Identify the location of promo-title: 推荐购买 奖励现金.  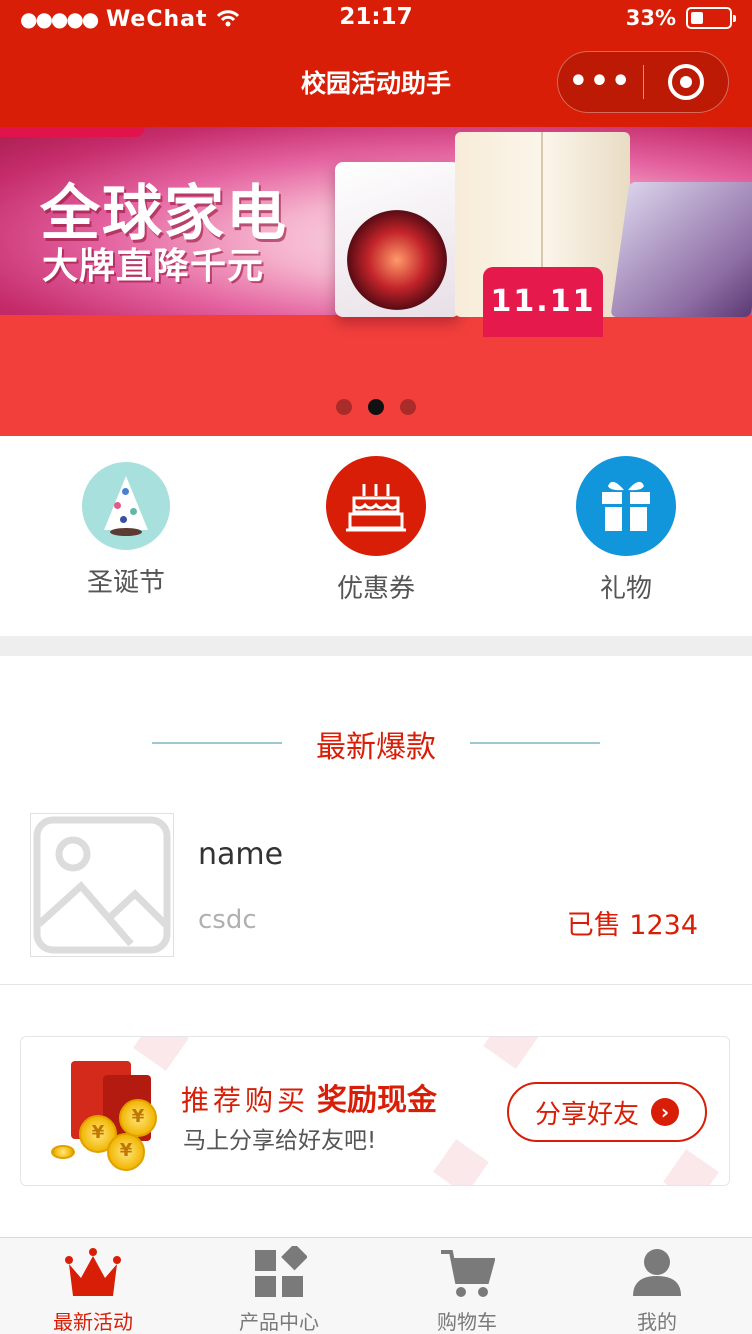
(309, 1097).